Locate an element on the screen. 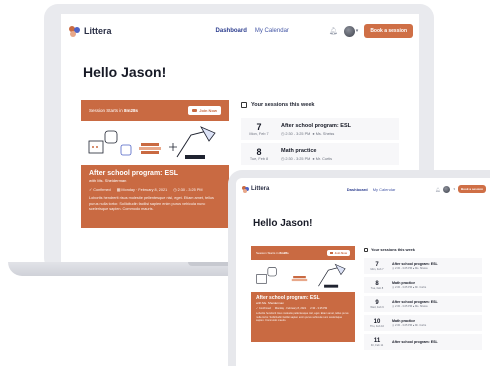 This screenshot has width=490, height=366. session-time: 2:30 - 3:25 PM is located at coordinates (319, 308).